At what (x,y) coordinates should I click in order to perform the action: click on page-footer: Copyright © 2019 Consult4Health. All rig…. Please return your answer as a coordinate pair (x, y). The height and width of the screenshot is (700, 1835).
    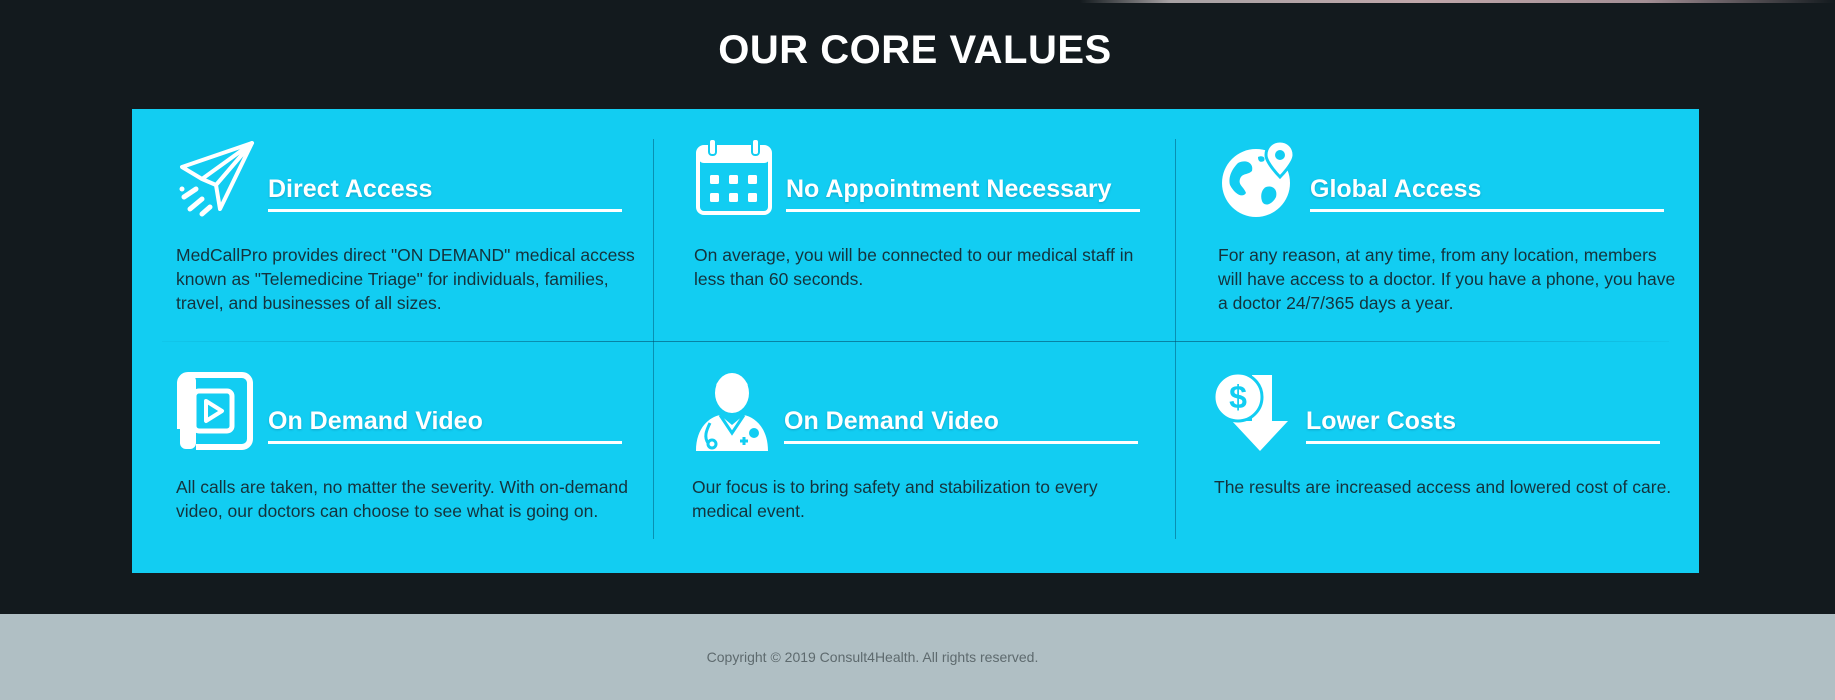
    Looking at the image, I should click on (917, 657).